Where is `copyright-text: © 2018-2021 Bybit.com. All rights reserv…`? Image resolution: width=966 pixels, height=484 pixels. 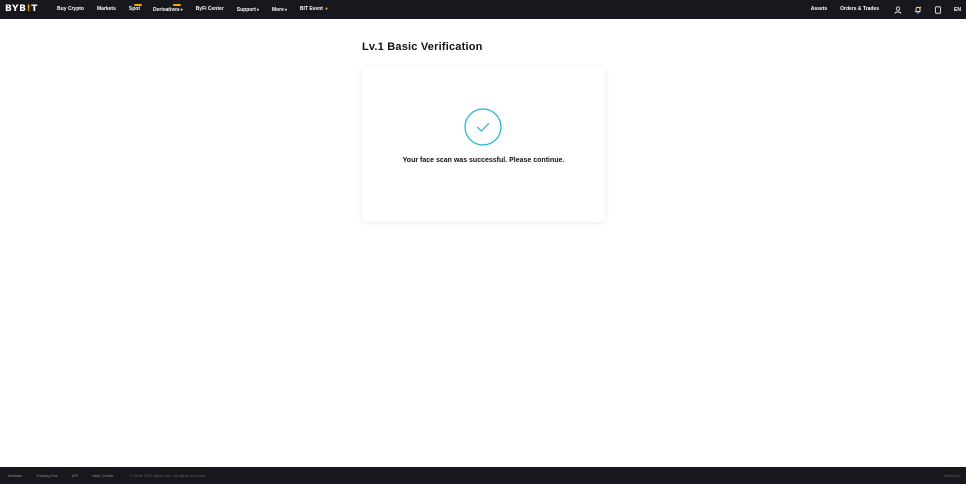 copyright-text: © 2018-2021 Bybit.com. All rights reserv… is located at coordinates (168, 475).